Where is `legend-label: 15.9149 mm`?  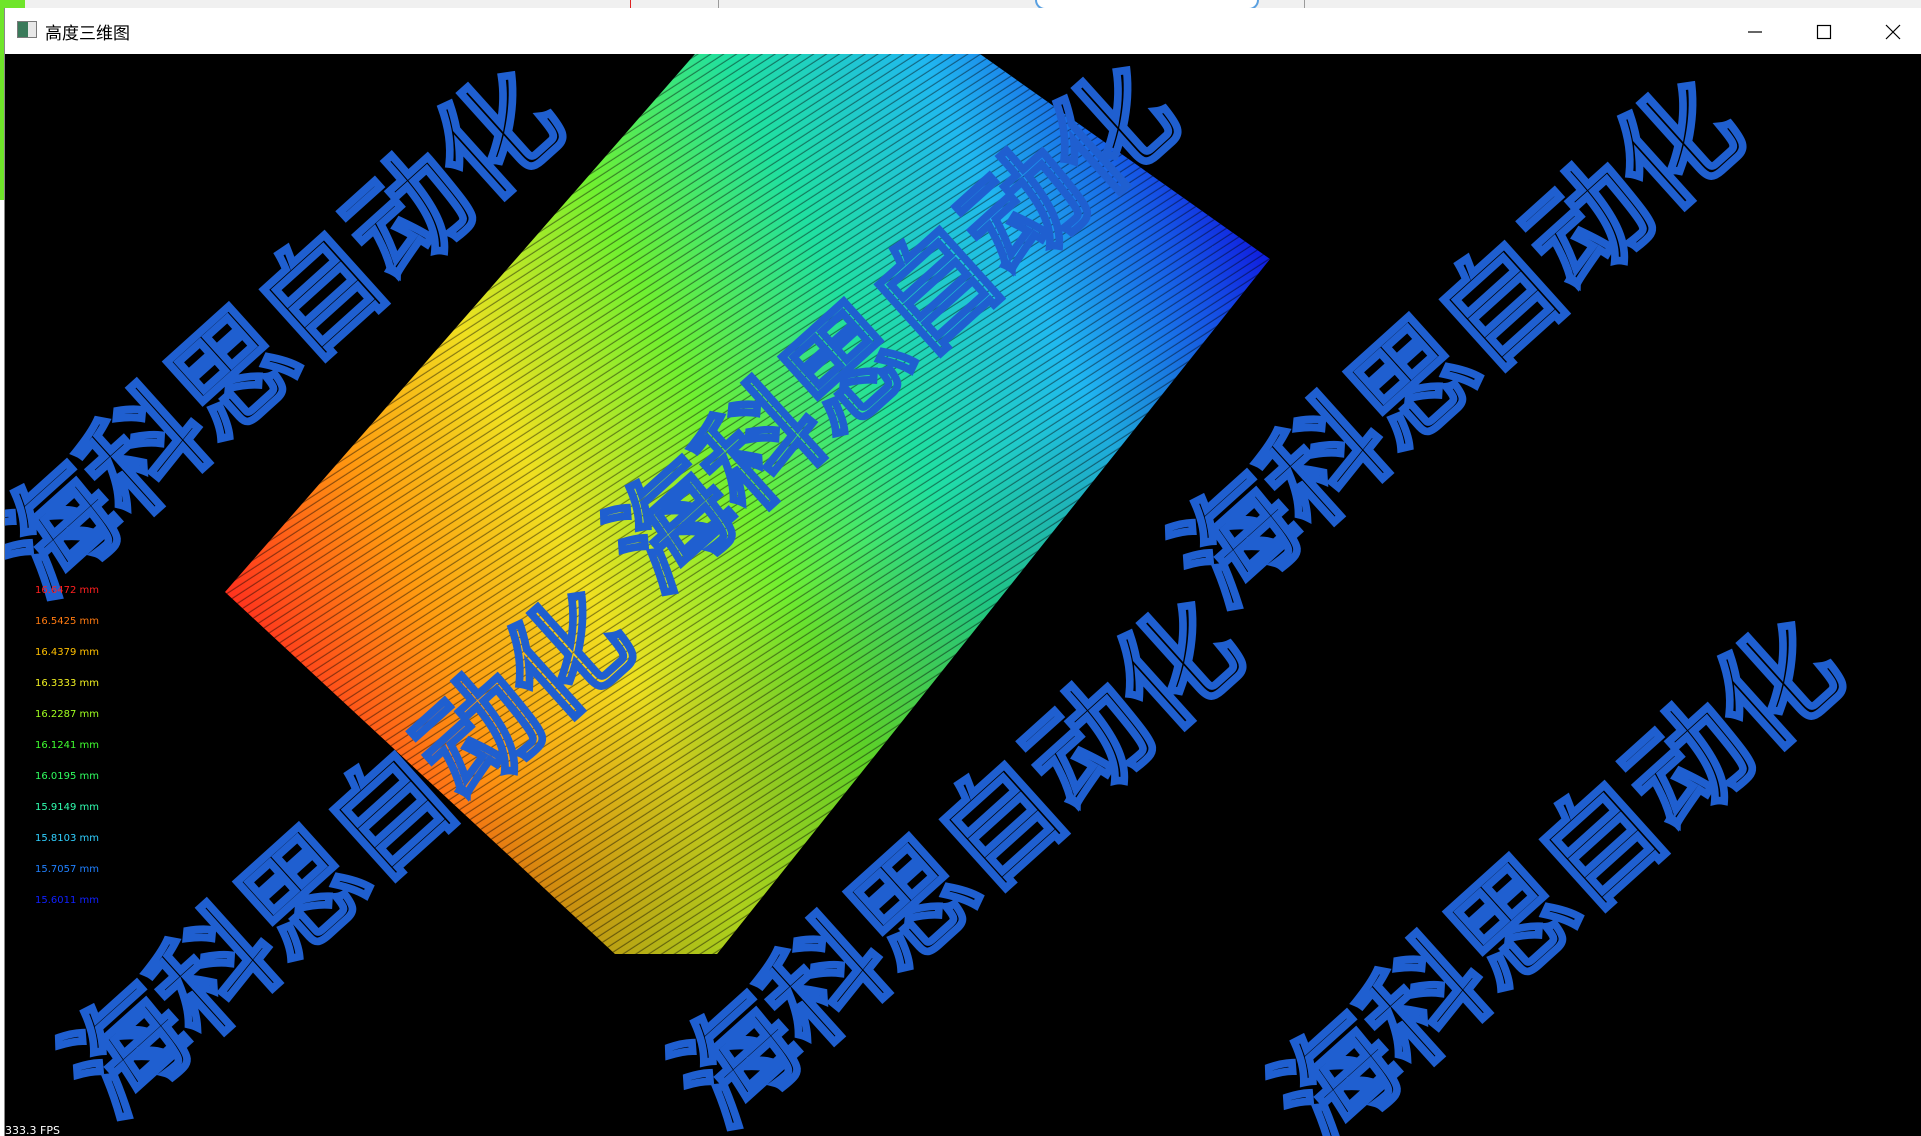
legend-label: 15.9149 mm is located at coordinates (67, 807).